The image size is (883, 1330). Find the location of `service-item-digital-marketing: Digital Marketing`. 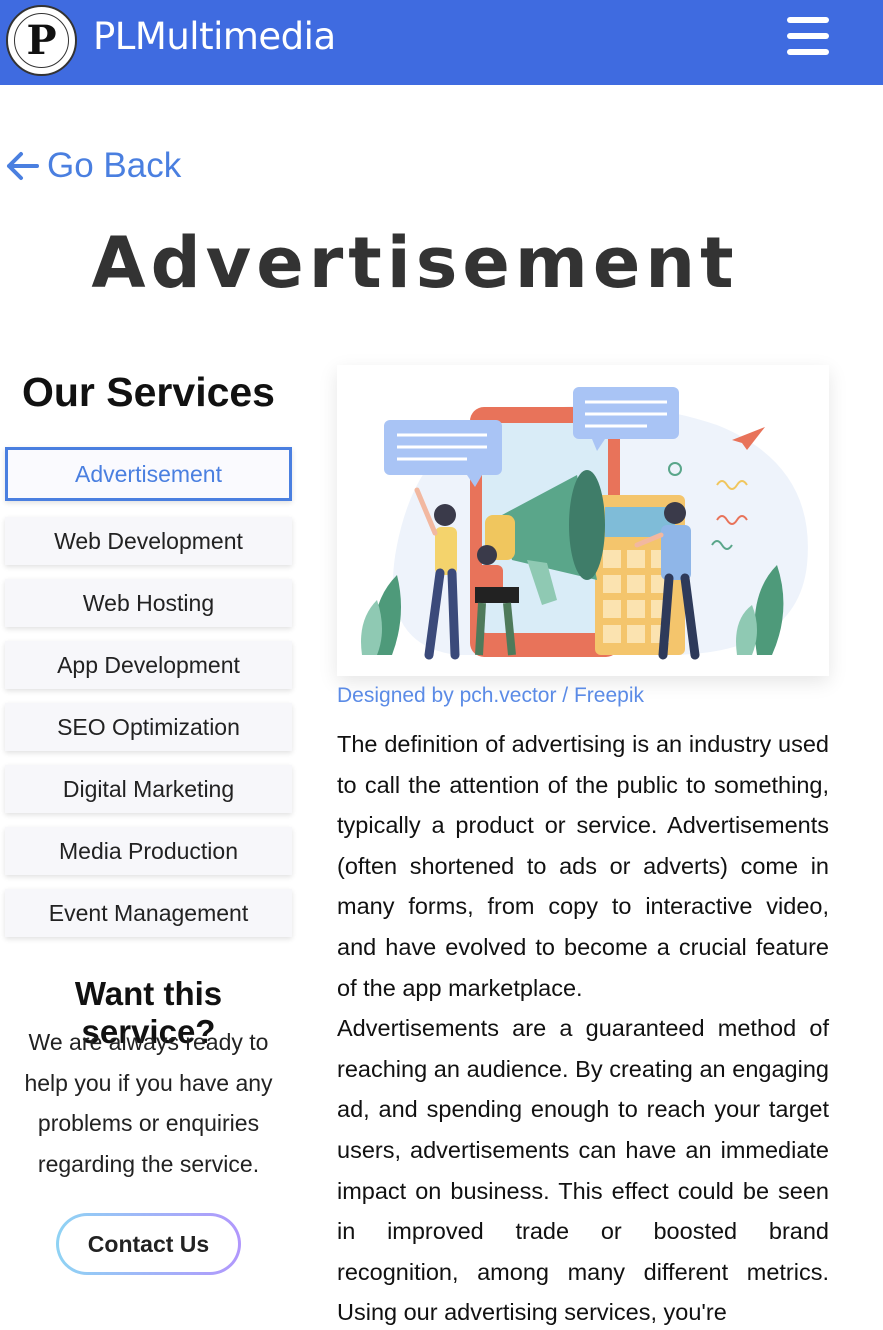

service-item-digital-marketing: Digital Marketing is located at coordinates (148, 789).